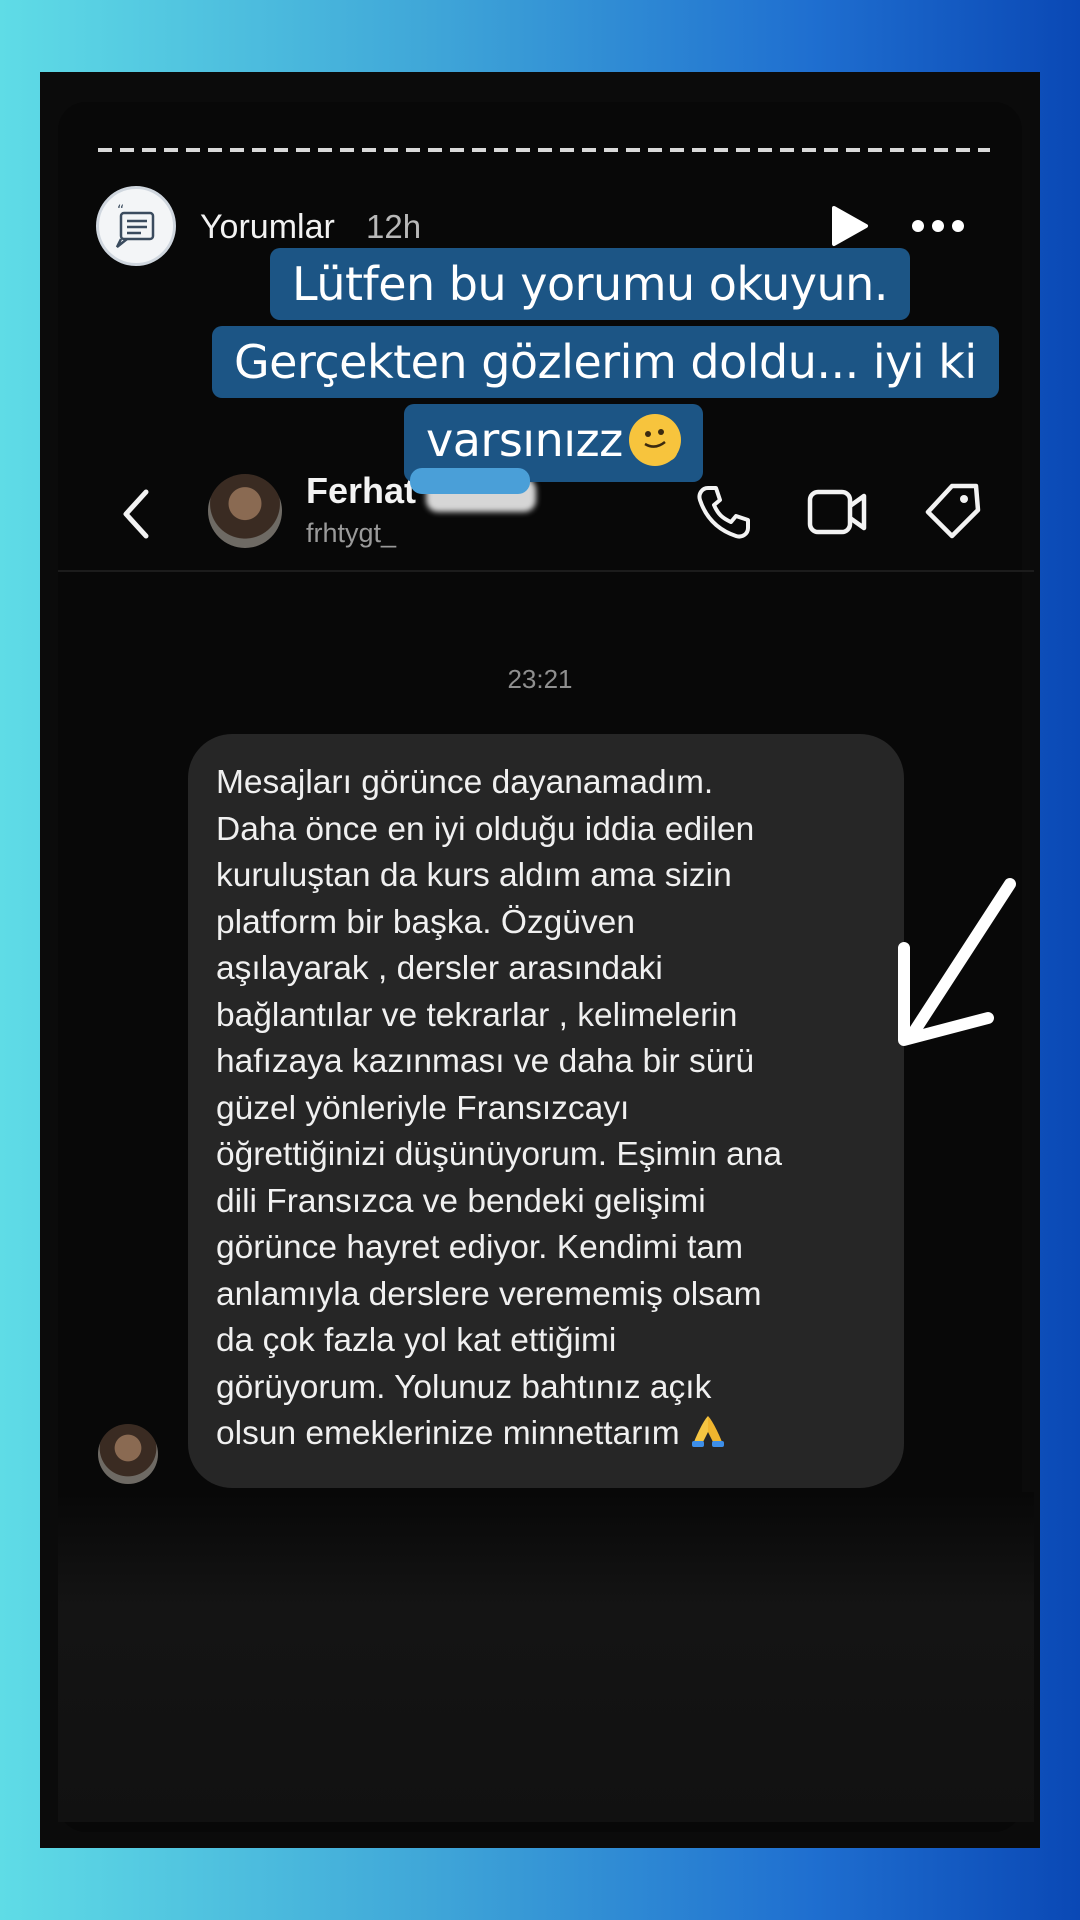 The height and width of the screenshot is (1920, 1080). I want to click on sender-avatar, so click(128, 1454).